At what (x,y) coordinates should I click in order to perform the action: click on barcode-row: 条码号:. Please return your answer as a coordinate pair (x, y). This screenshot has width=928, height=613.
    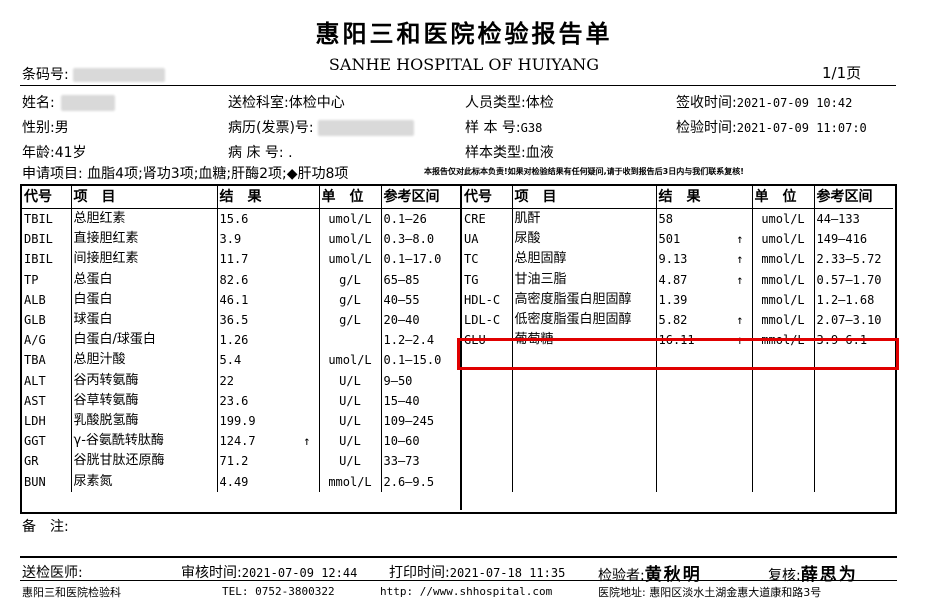
    Looking at the image, I should click on (94, 74).